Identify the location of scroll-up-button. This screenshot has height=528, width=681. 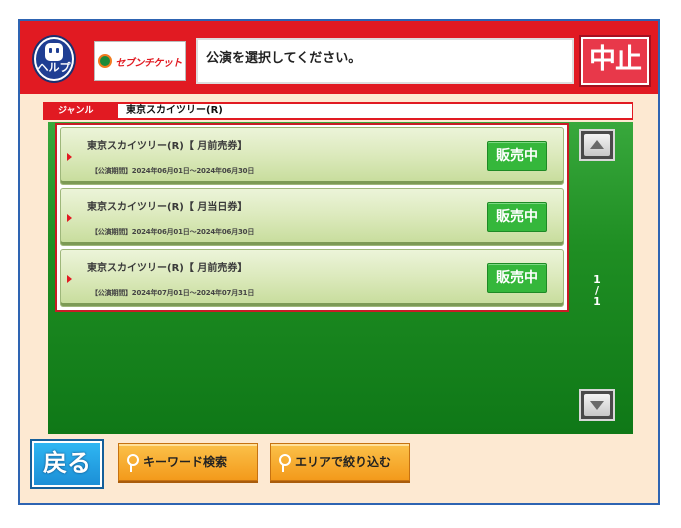
(597, 145).